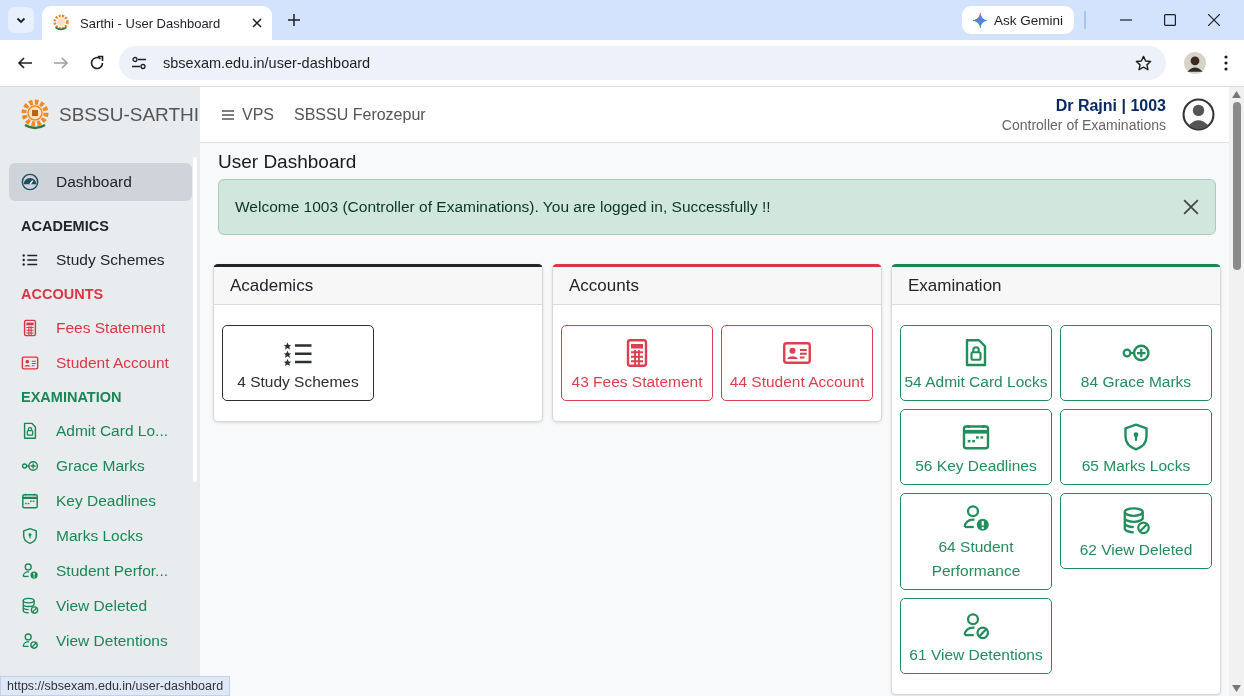  What do you see at coordinates (30, 182) in the screenshot?
I see `gauge-icon` at bounding box center [30, 182].